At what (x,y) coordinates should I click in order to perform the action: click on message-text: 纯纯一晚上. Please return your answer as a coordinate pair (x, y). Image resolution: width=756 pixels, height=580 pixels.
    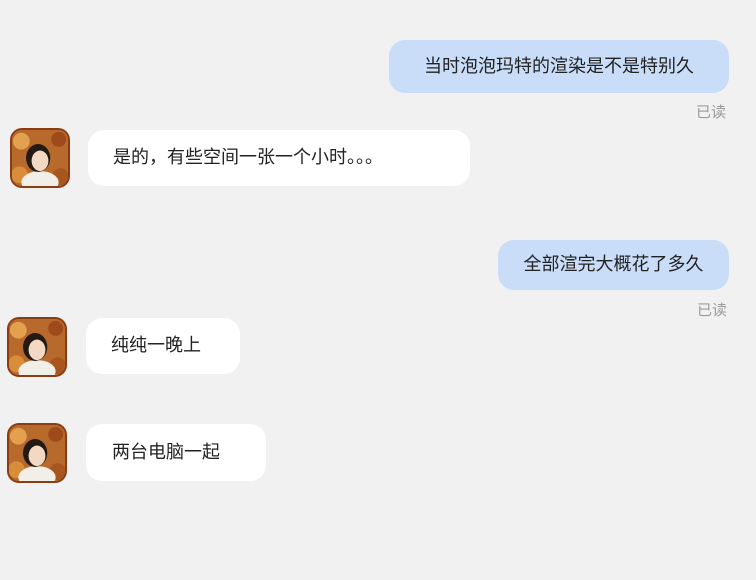
    Looking at the image, I should click on (156, 345).